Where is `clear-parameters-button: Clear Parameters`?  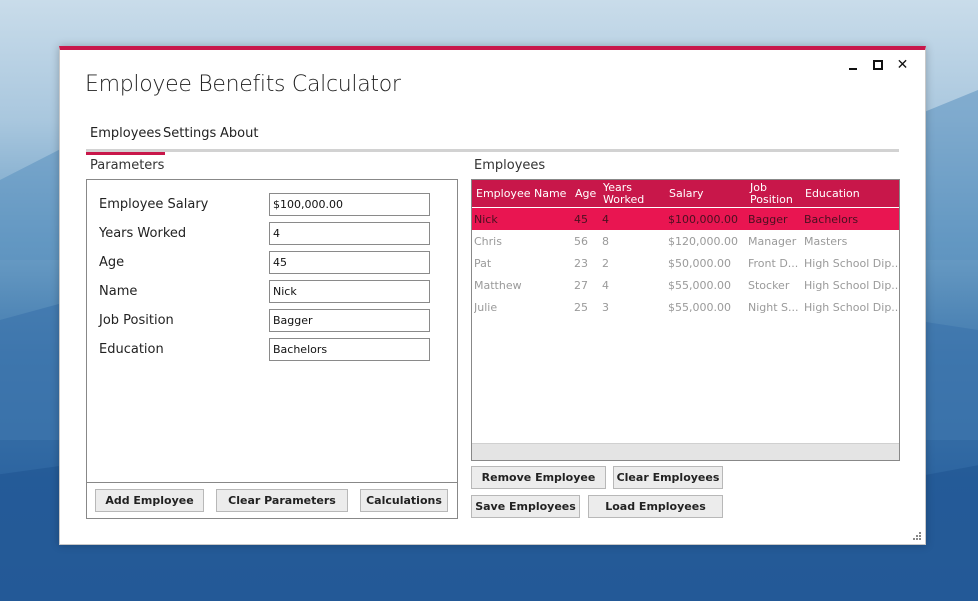
clear-parameters-button: Clear Parameters is located at coordinates (282, 500).